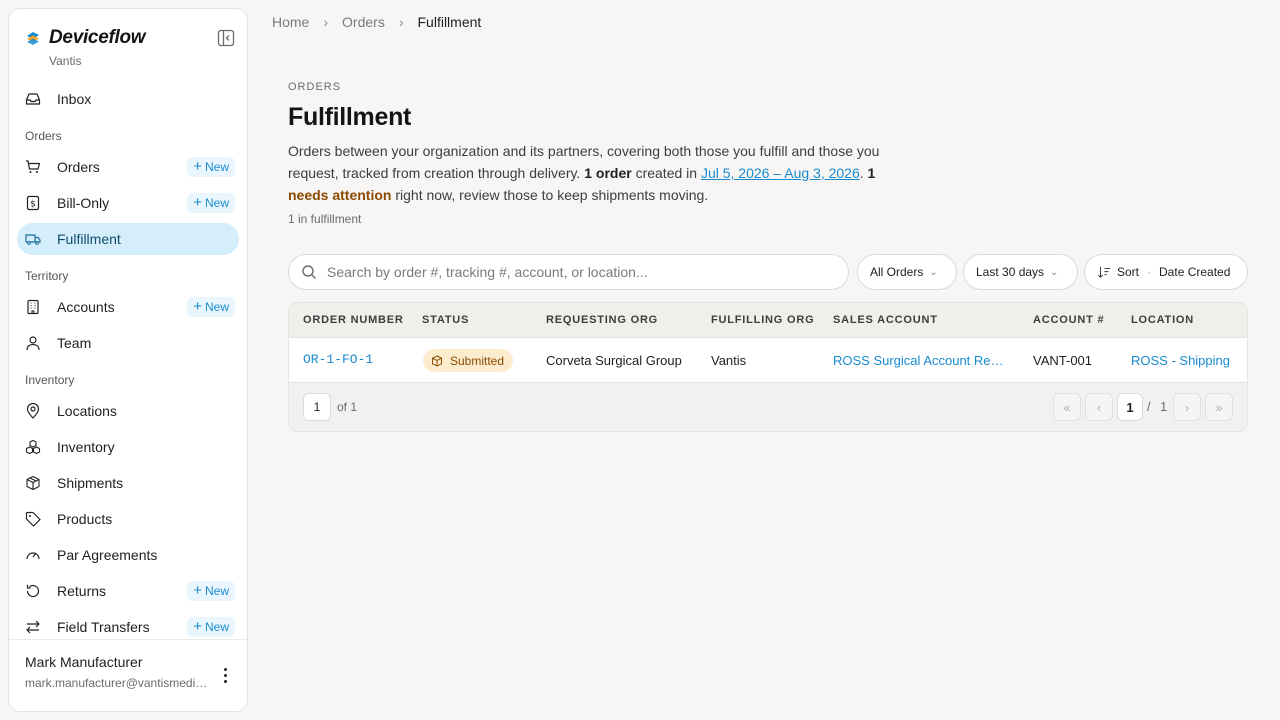 Image resolution: width=1280 pixels, height=720 pixels. What do you see at coordinates (897, 272) in the screenshot?
I see `scope-filter-value: All Orders` at bounding box center [897, 272].